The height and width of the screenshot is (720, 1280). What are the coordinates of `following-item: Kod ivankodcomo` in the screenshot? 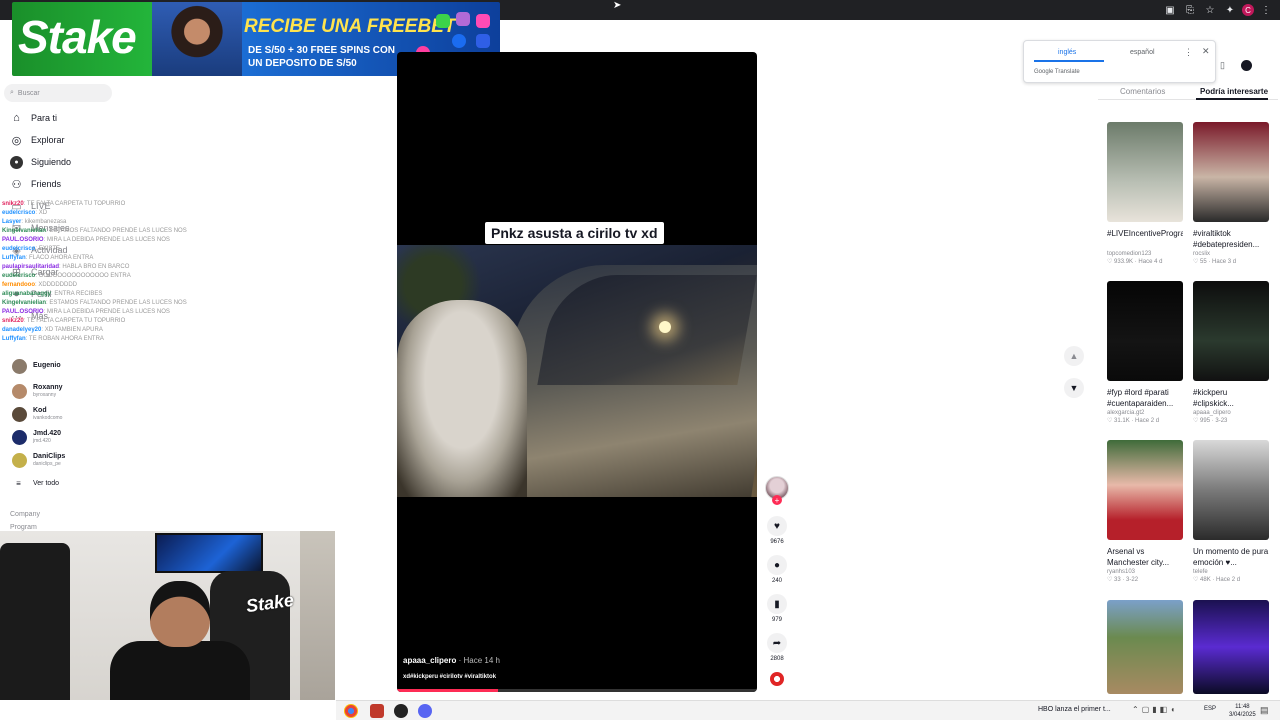 It's located at (37, 414).